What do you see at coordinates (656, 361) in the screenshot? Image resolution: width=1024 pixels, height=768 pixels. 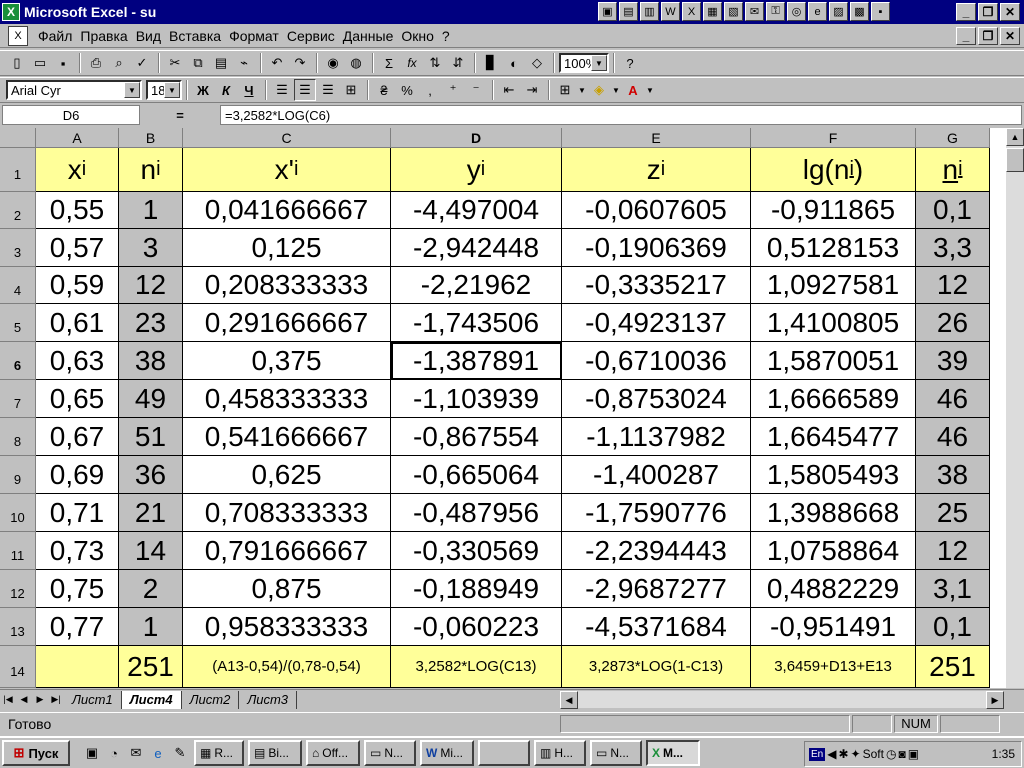 I see `cell-e6: -0,6710036` at bounding box center [656, 361].